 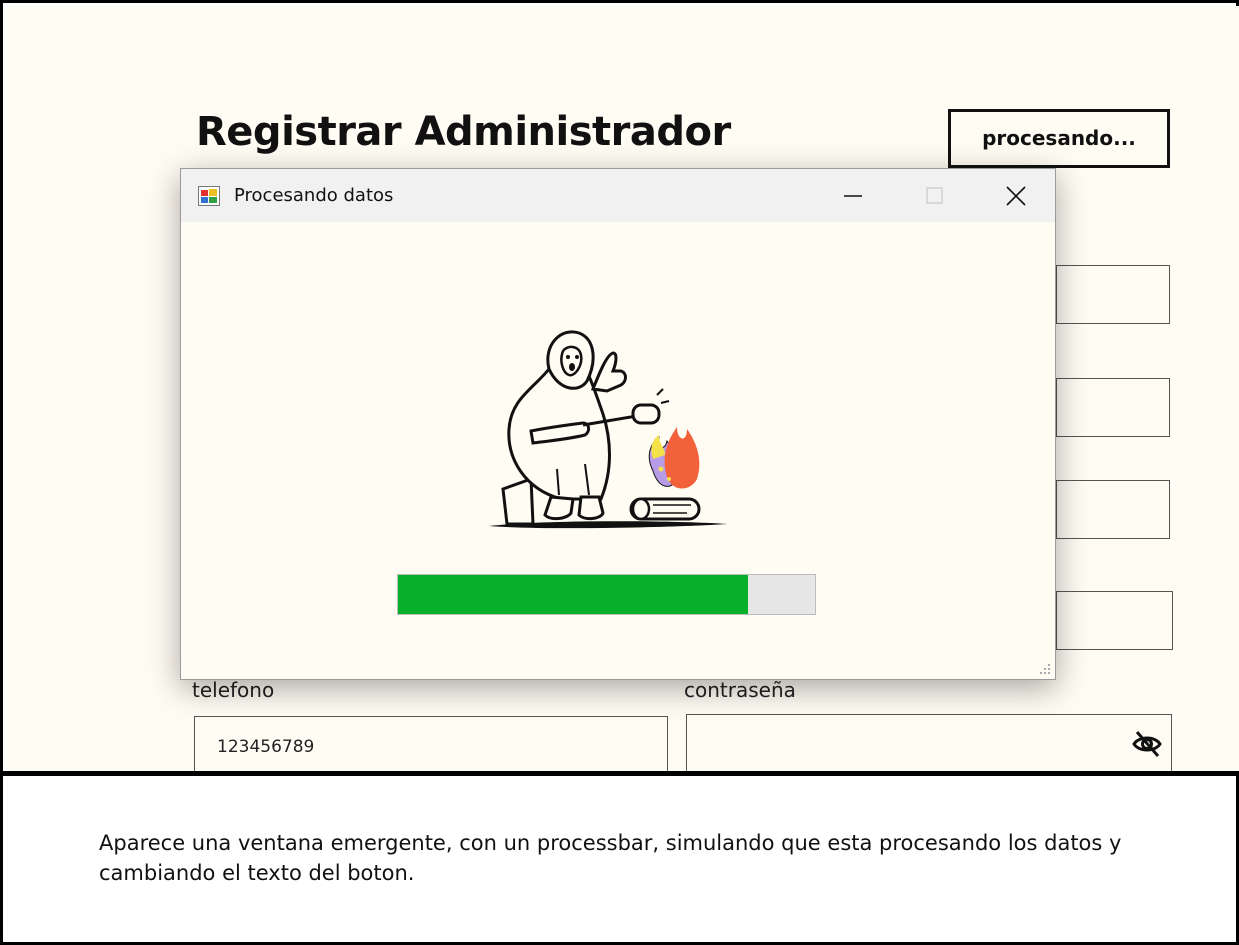 I want to click on dialog-titlebar: Procesando datos, so click(x=618, y=195).